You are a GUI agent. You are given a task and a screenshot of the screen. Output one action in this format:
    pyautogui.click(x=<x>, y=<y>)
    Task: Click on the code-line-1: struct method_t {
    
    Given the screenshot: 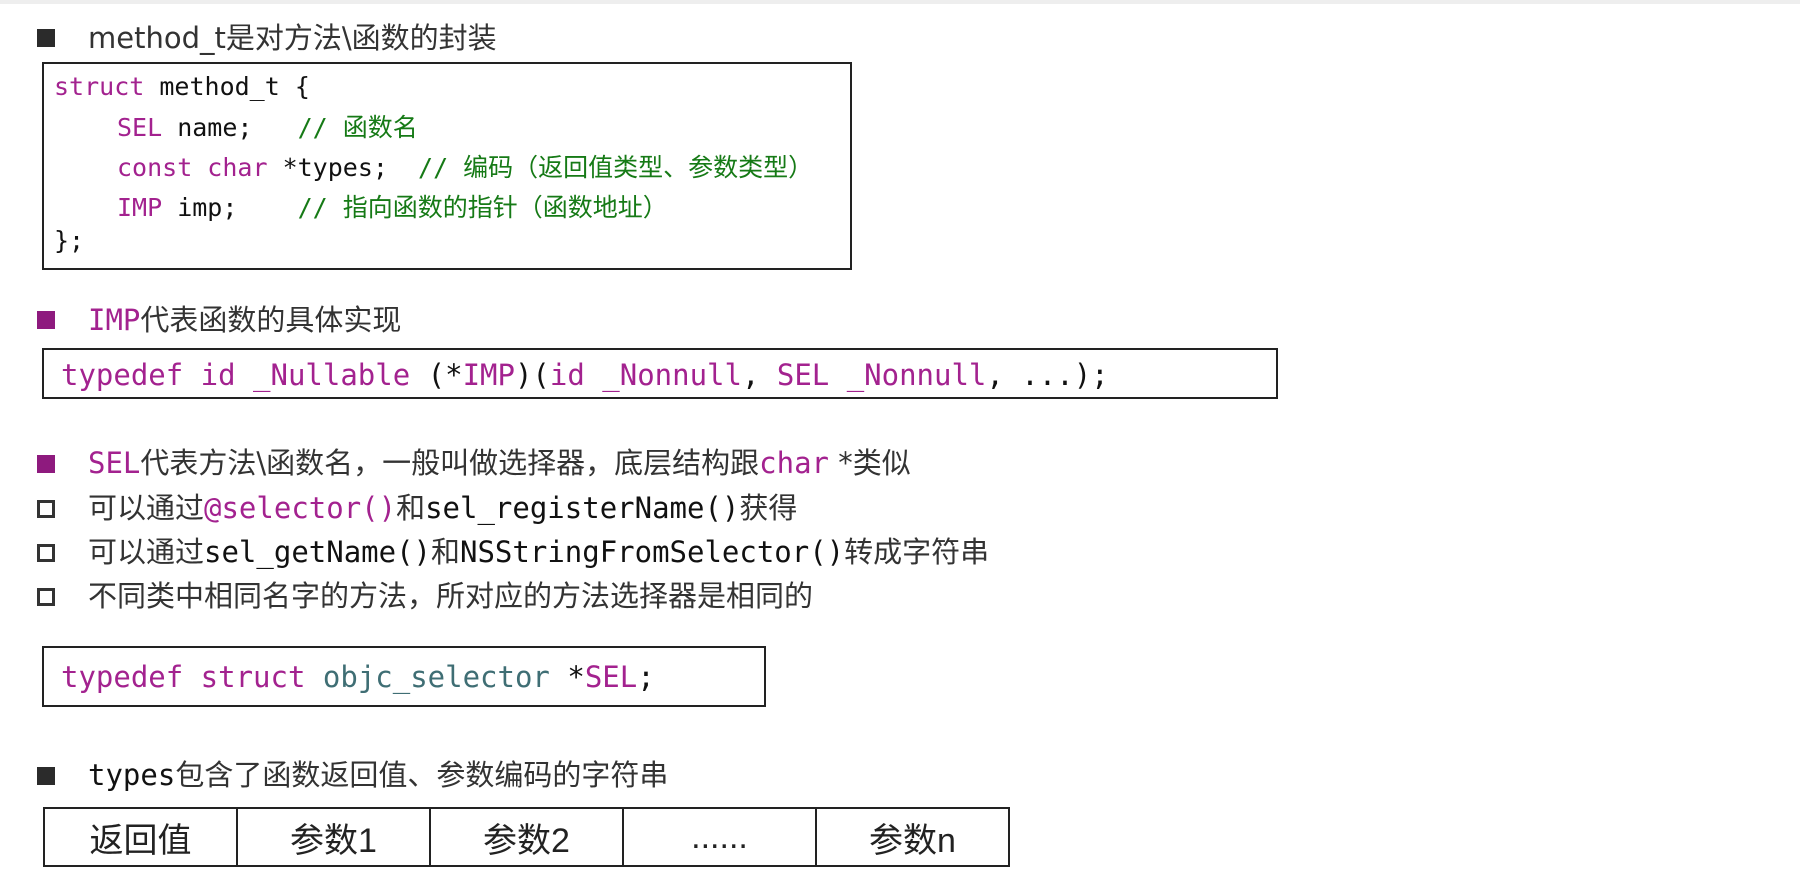 What is the action you would take?
    pyautogui.click(x=182, y=86)
    